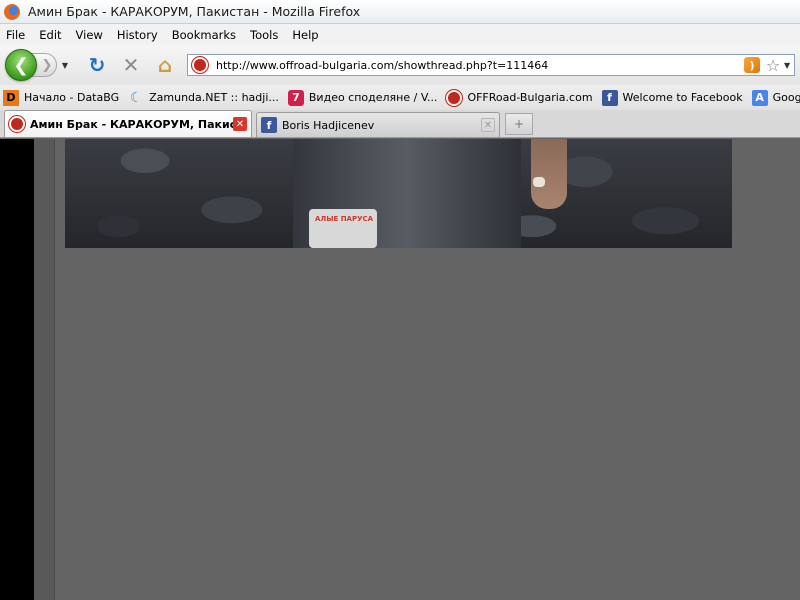 This screenshot has height=600, width=800. What do you see at coordinates (137, 35) in the screenshot?
I see `menu-history: History` at bounding box center [137, 35].